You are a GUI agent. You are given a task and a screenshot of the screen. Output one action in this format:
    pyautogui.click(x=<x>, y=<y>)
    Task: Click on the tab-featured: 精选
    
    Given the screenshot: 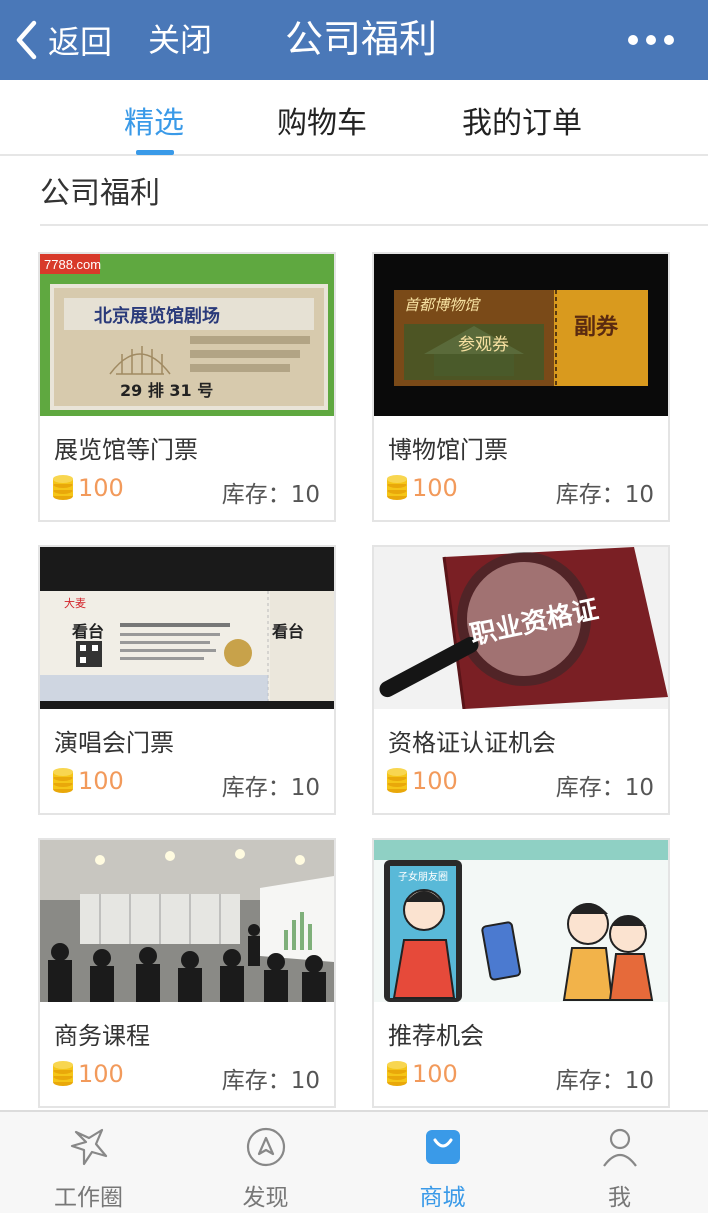 What is the action you would take?
    pyautogui.click(x=154, y=120)
    